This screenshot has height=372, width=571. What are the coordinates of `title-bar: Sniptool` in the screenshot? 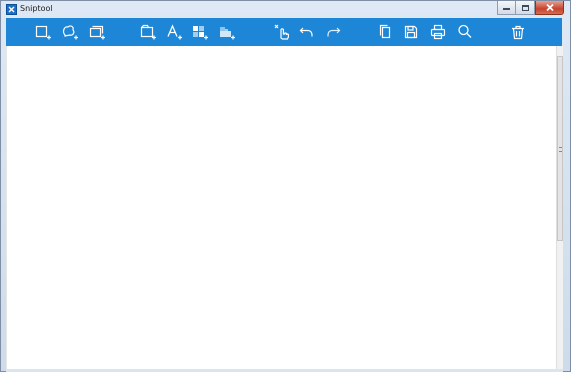 It's located at (285, 9).